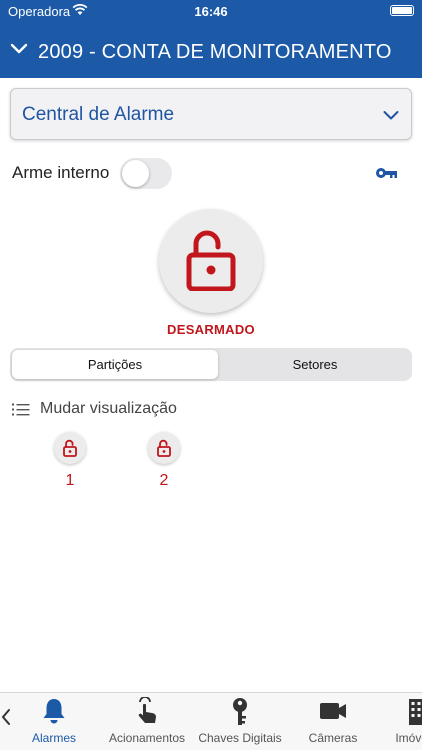  Describe the element at coordinates (408, 738) in the screenshot. I see `tab-label: Imóveis` at that location.